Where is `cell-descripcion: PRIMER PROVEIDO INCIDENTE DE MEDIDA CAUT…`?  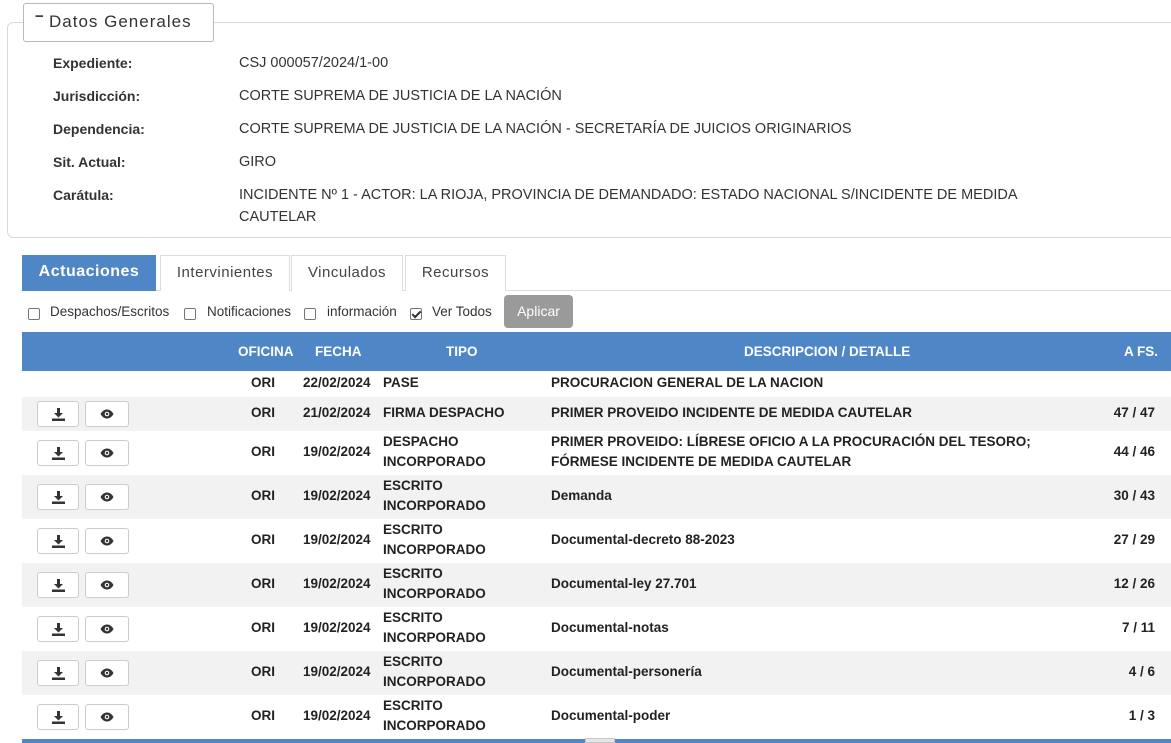 cell-descripcion: PRIMER PROVEIDO INCIDENTE DE MEDIDA CAUT… is located at coordinates (732, 412).